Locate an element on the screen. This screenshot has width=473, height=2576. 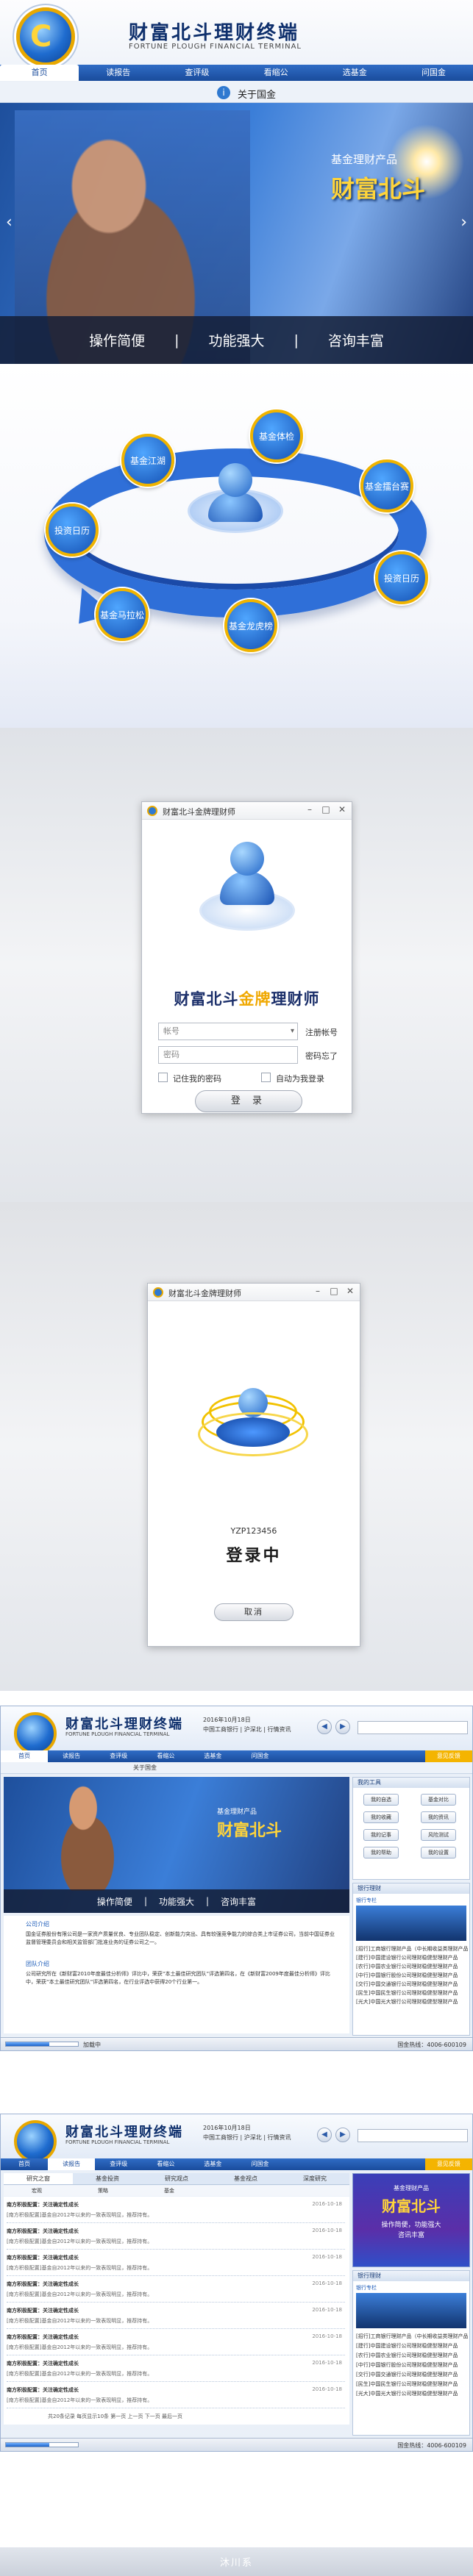
remember-password-checkbox is located at coordinates (163, 1077).